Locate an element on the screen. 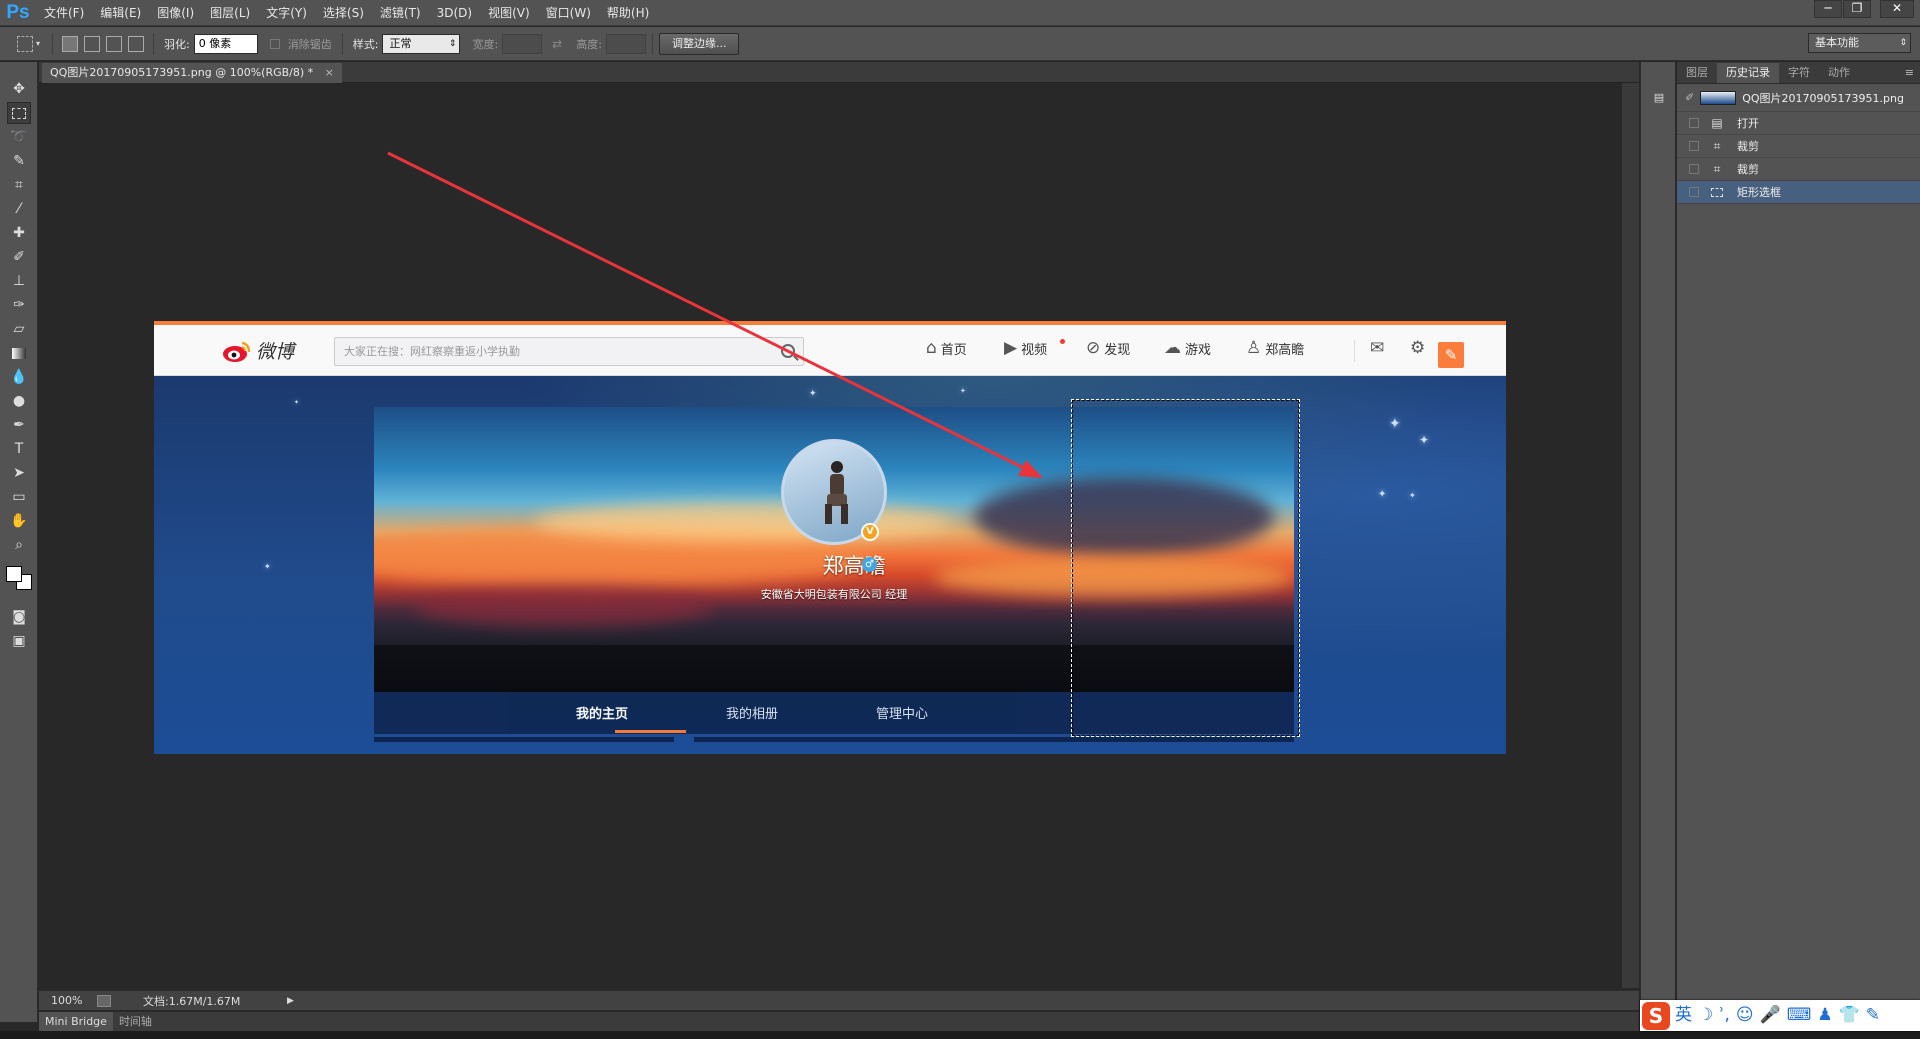 Image resolution: width=1920 pixels, height=1039 pixels. snapshot-label: QQ图片20170905173951.png is located at coordinates (1823, 98).